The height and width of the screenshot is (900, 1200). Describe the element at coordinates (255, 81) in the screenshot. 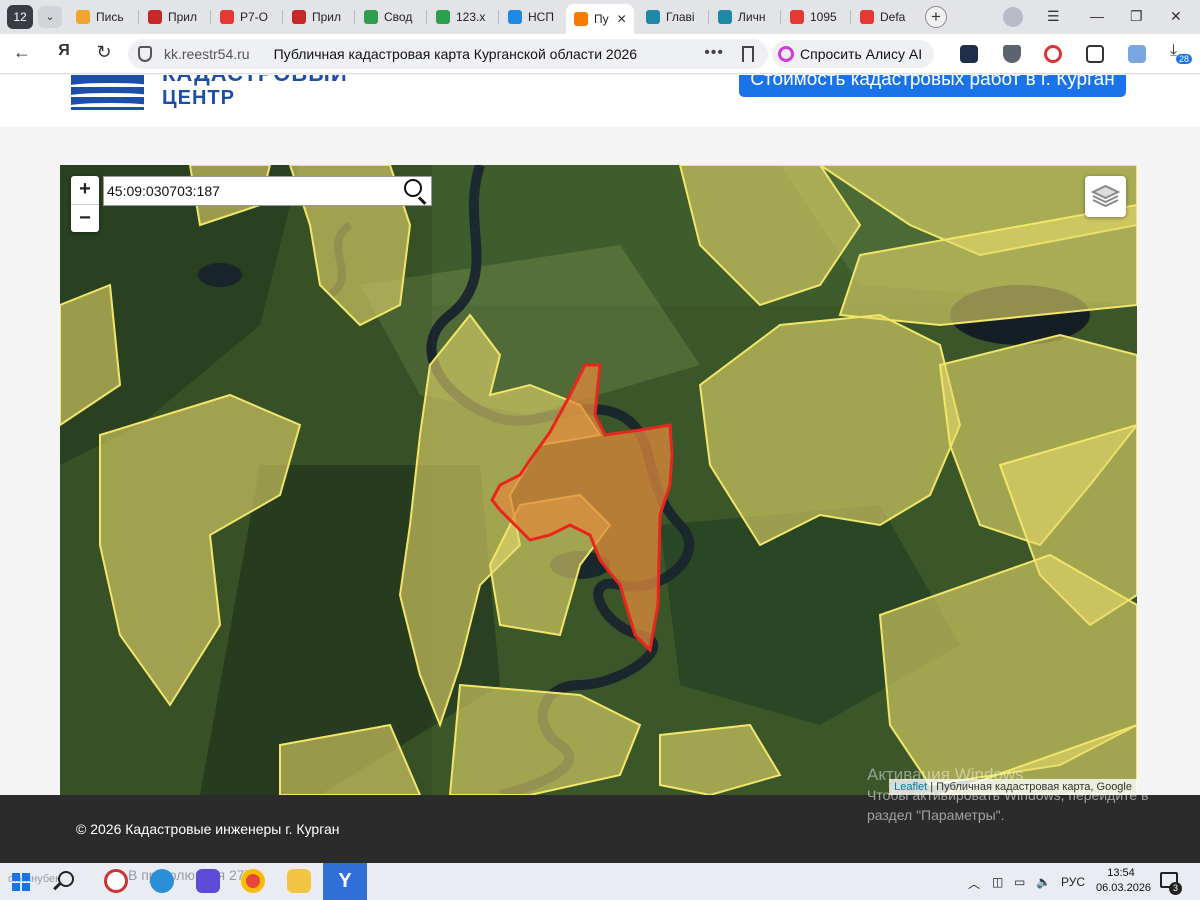

I see `logo-text-line1: КАДАСТРОВЫЙ` at that location.